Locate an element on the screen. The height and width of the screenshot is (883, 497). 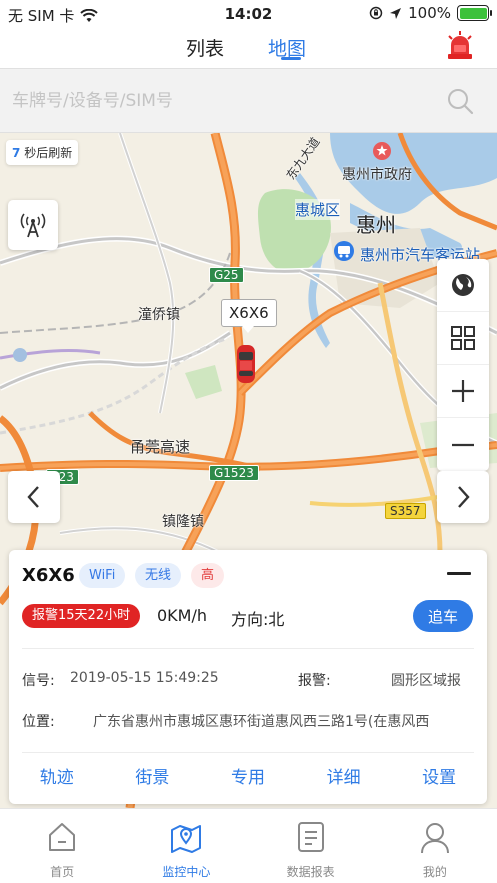
follow-car-button: 追车 is located at coordinates (443, 616).